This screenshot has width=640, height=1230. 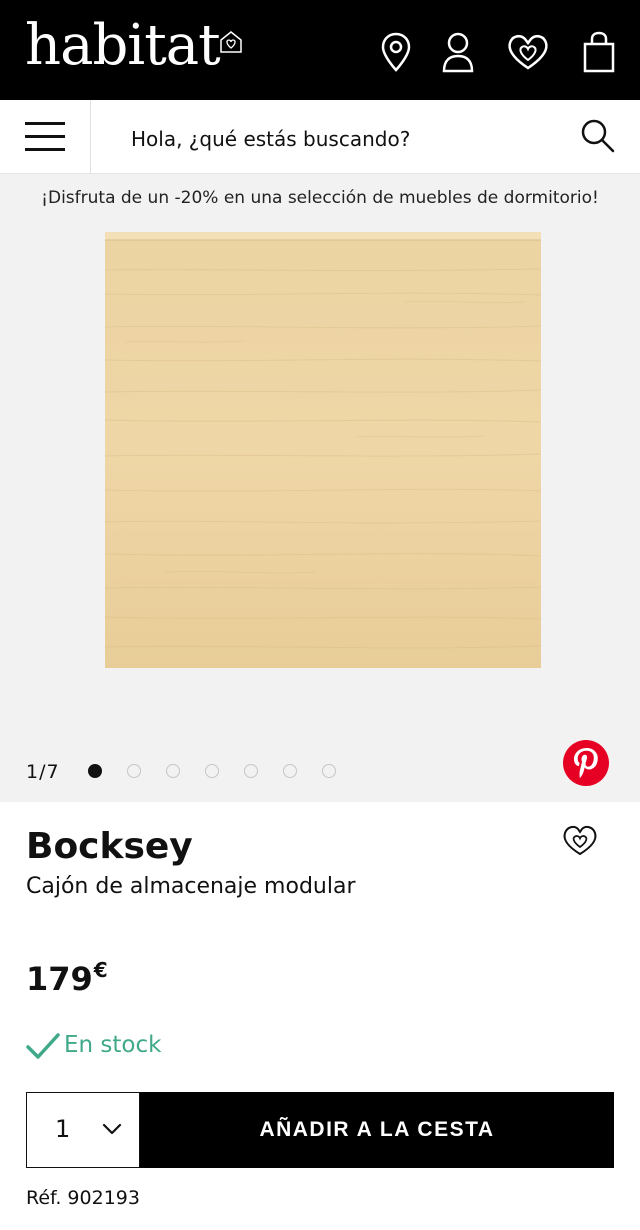 What do you see at coordinates (396, 52) in the screenshot?
I see `location-pin-icon` at bounding box center [396, 52].